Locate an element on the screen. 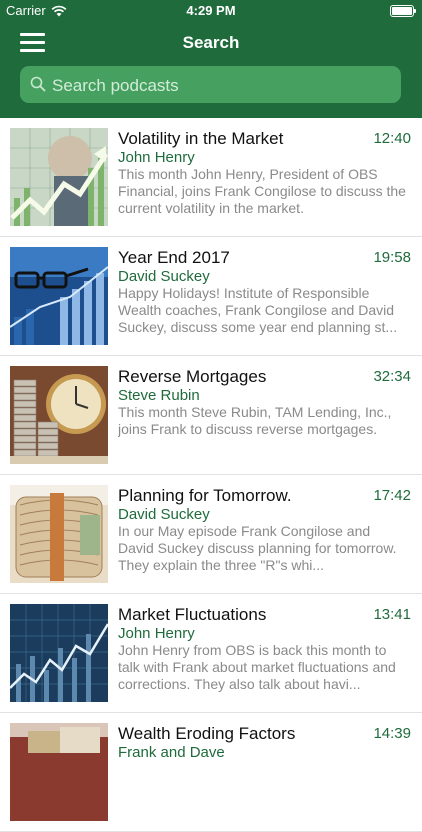  money-roll-thumbnail is located at coordinates (59, 534).